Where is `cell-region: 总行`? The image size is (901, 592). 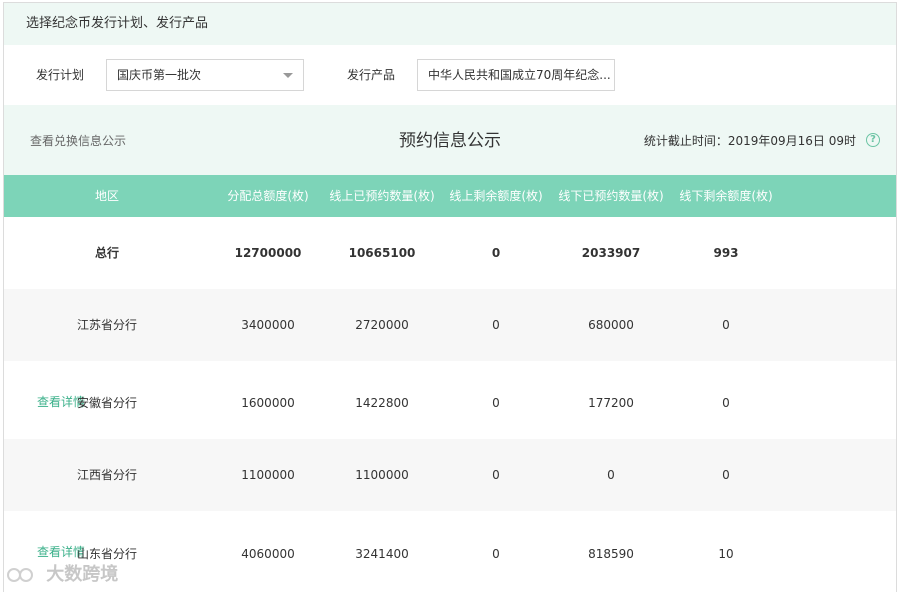 cell-region: 总行 is located at coordinates (107, 253).